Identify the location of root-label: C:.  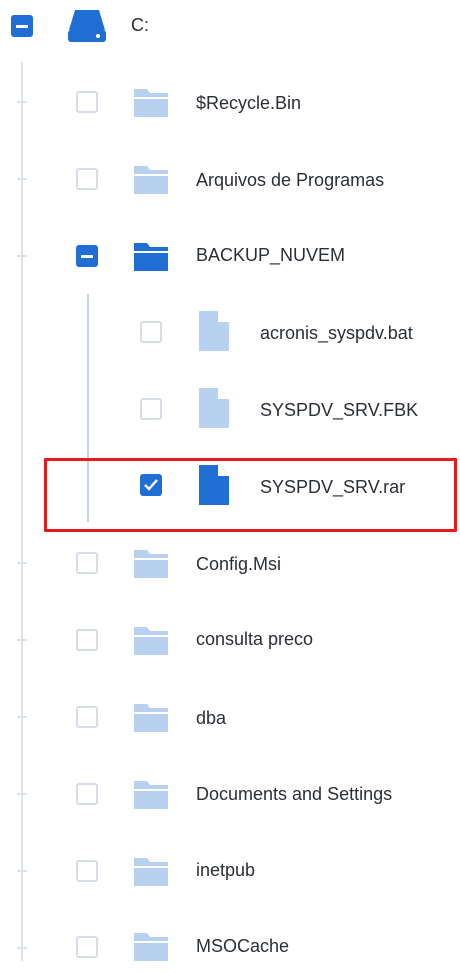
(140, 25).